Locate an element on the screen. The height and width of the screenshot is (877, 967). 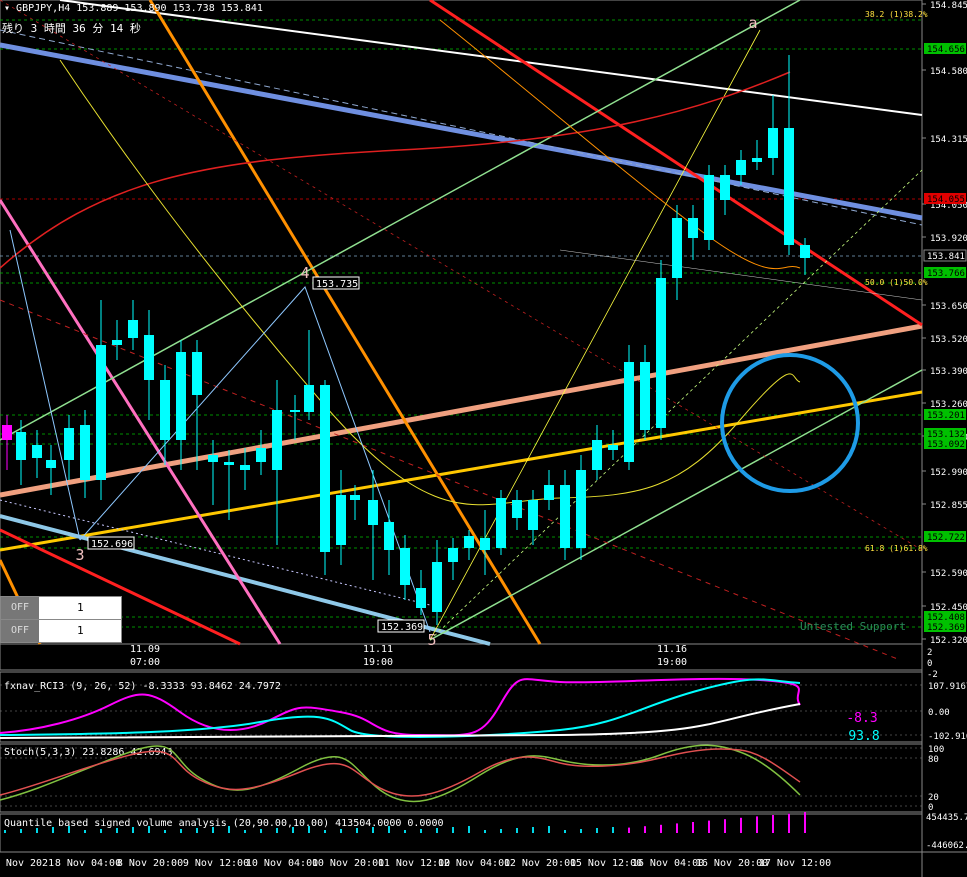
price-tag-label: 153.841 is located at coordinates (946, 257).